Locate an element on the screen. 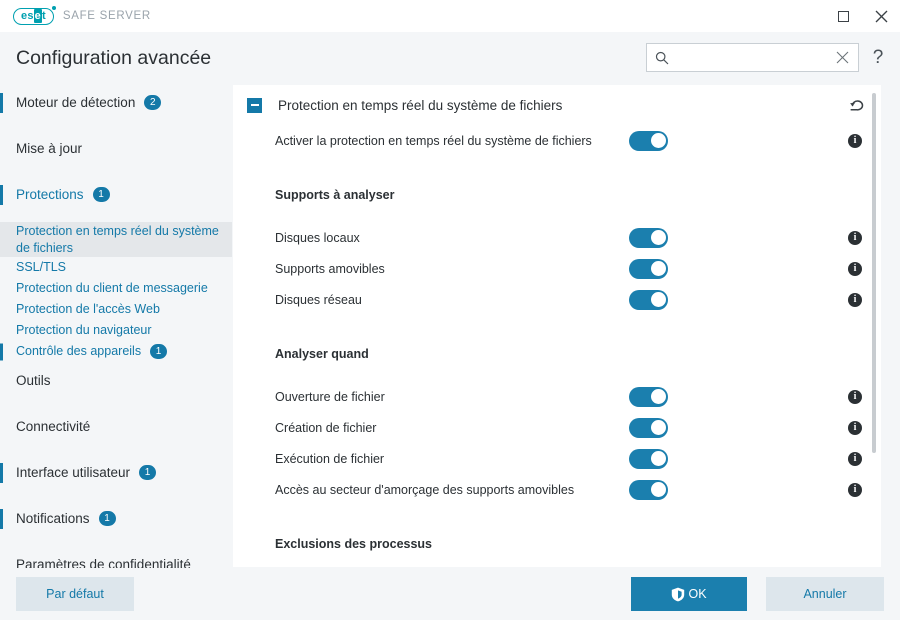 The image size is (900, 620). sidebar-item-label: SSL/TLS is located at coordinates (41, 267).